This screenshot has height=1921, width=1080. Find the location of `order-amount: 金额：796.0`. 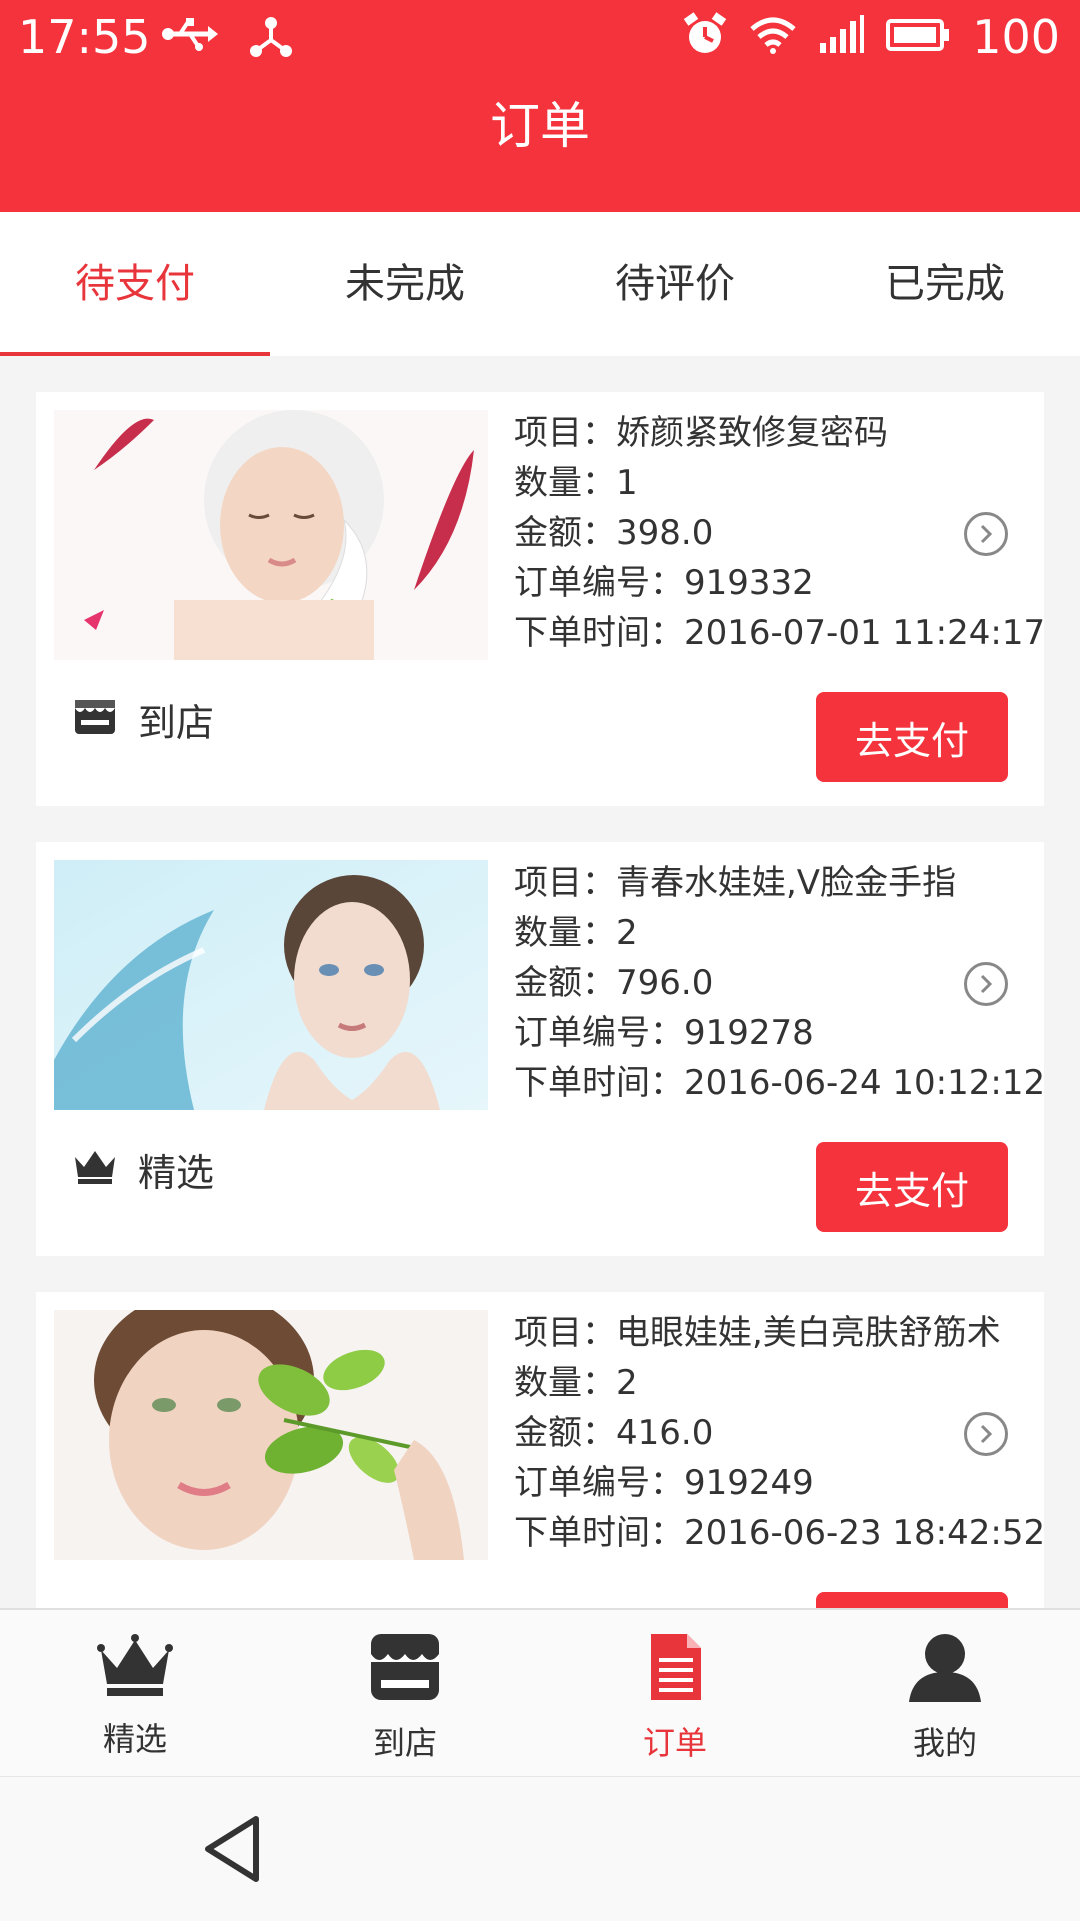

order-amount: 金额：796.0 is located at coordinates (614, 983).